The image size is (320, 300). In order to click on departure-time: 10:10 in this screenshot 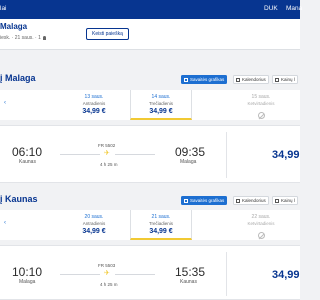, I will do `click(27, 272)`.